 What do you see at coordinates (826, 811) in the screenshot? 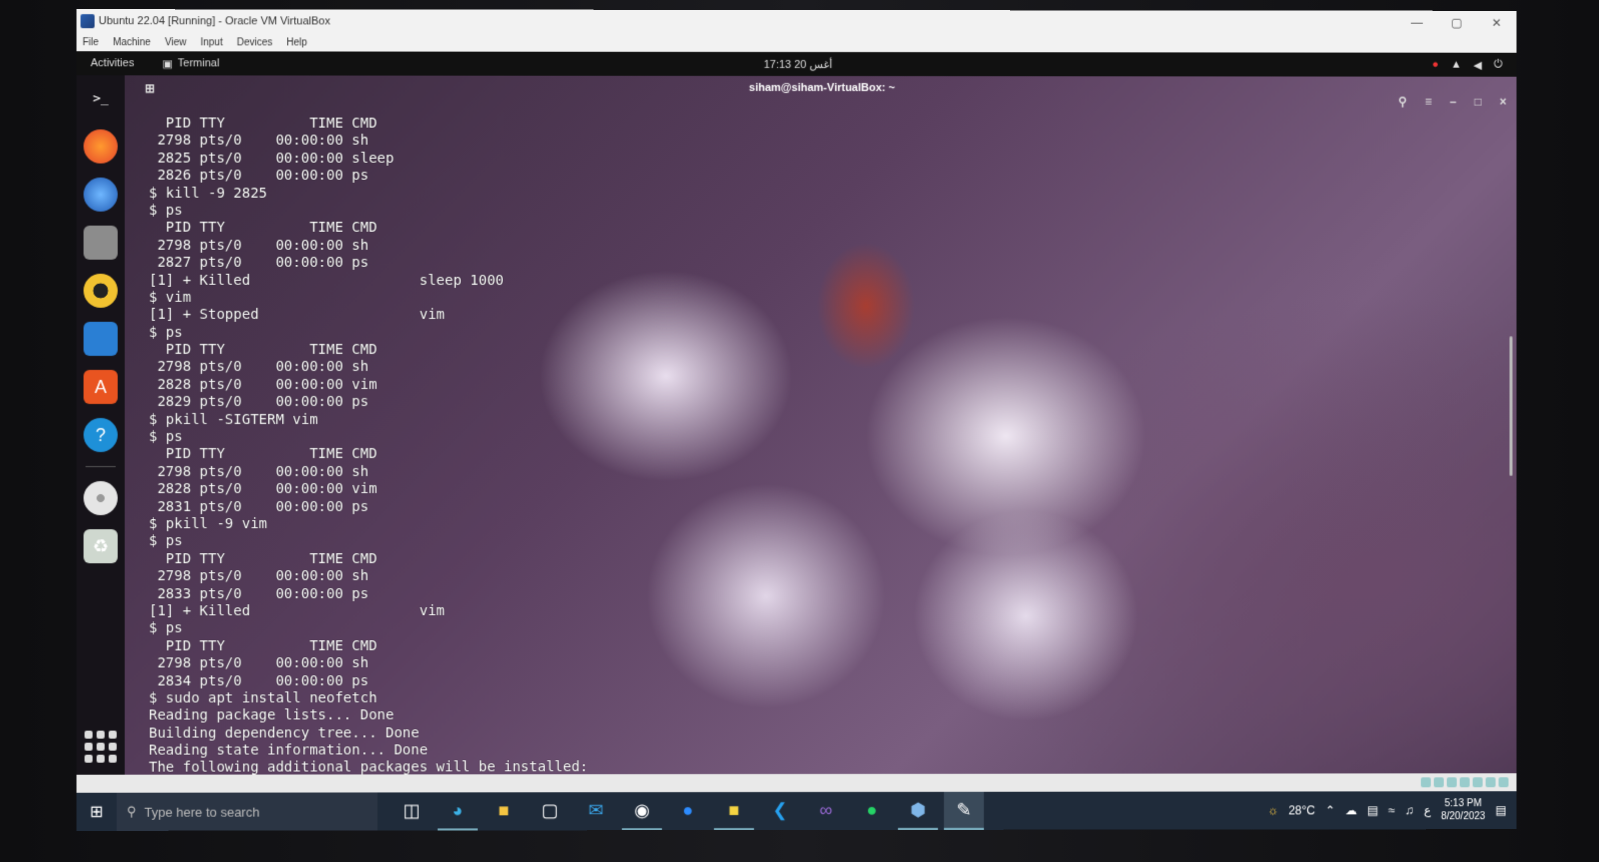
I see `visual-studio-icon: ∞` at bounding box center [826, 811].